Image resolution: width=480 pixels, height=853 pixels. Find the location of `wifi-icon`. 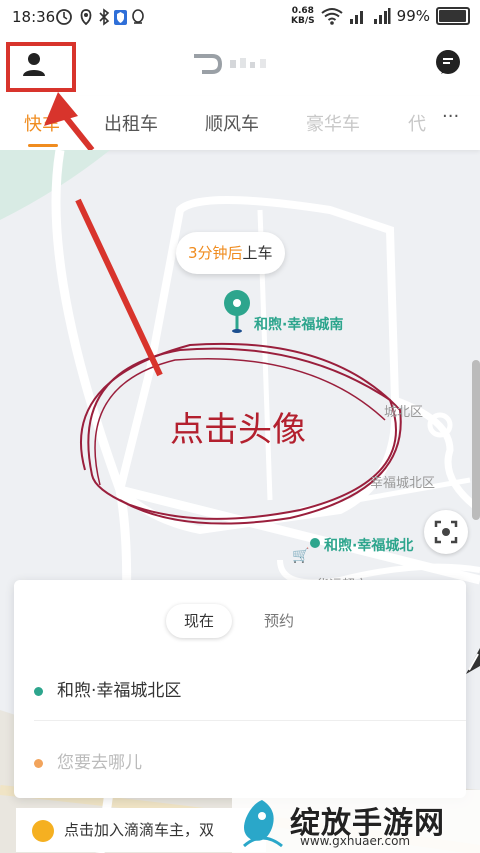

wifi-icon is located at coordinates (332, 16).